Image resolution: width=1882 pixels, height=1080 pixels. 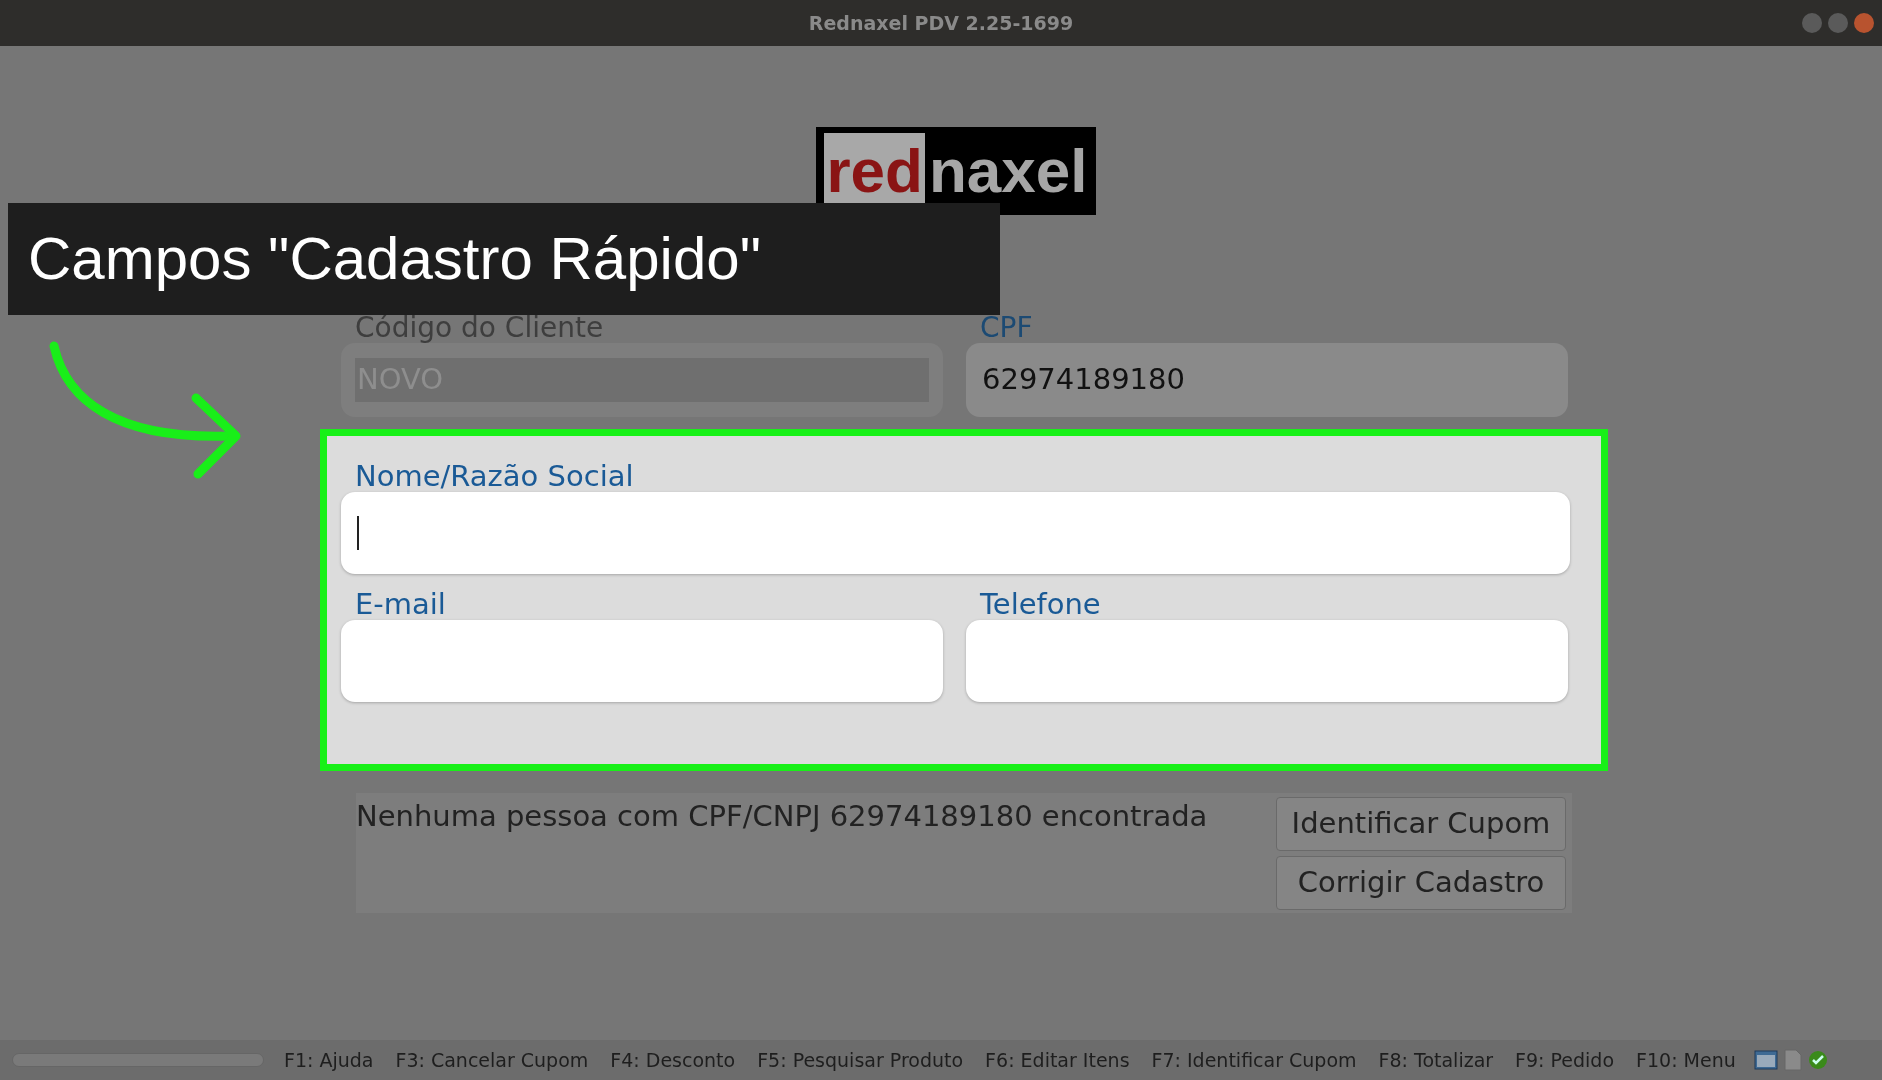 What do you see at coordinates (1792, 1060) in the screenshot?
I see `document-icon` at bounding box center [1792, 1060].